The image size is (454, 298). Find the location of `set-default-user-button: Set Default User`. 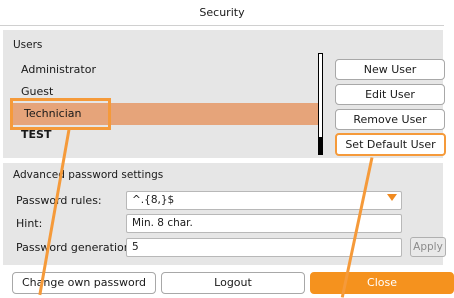

set-default-user-button: Set Default User is located at coordinates (390, 144).